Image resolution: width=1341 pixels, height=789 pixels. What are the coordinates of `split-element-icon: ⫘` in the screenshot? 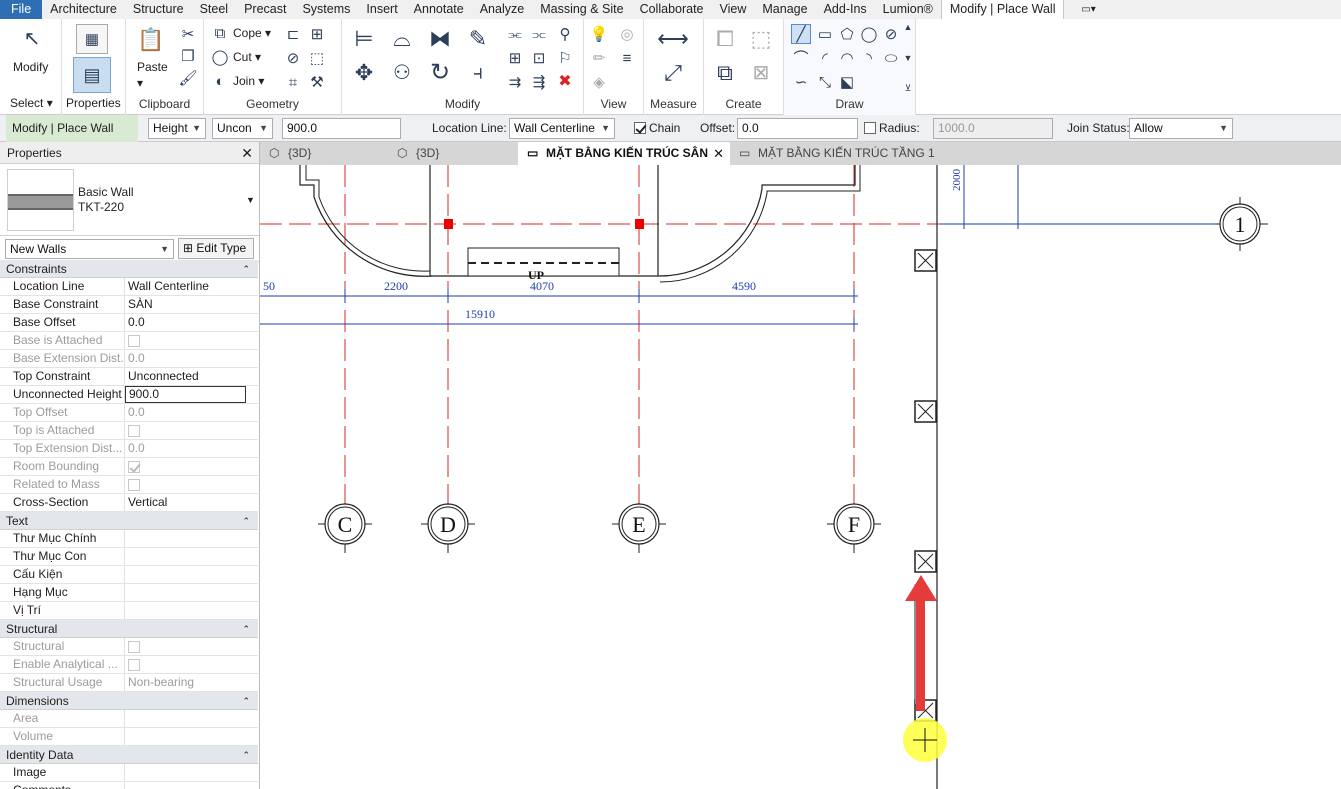 It's located at (515, 34).